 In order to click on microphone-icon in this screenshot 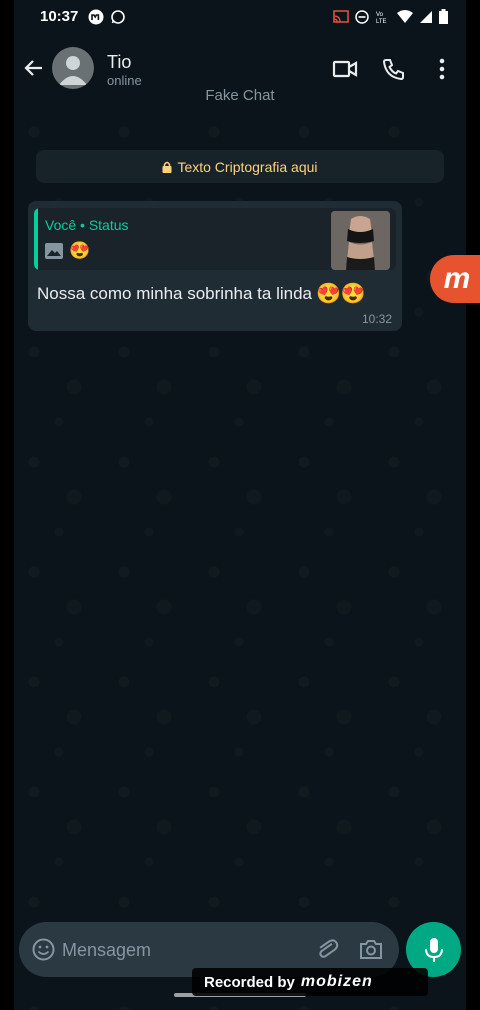, I will do `click(433, 949)`.